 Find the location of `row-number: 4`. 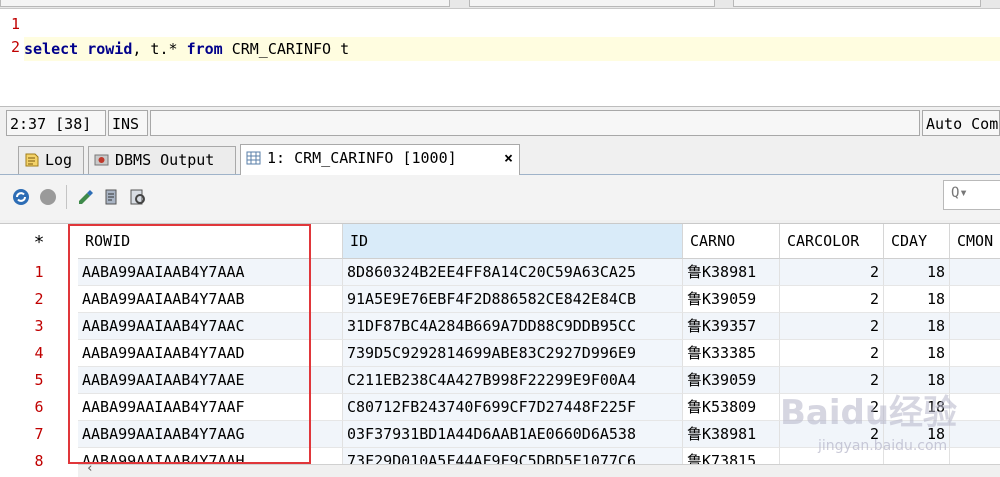

row-number: 4 is located at coordinates (39, 353).